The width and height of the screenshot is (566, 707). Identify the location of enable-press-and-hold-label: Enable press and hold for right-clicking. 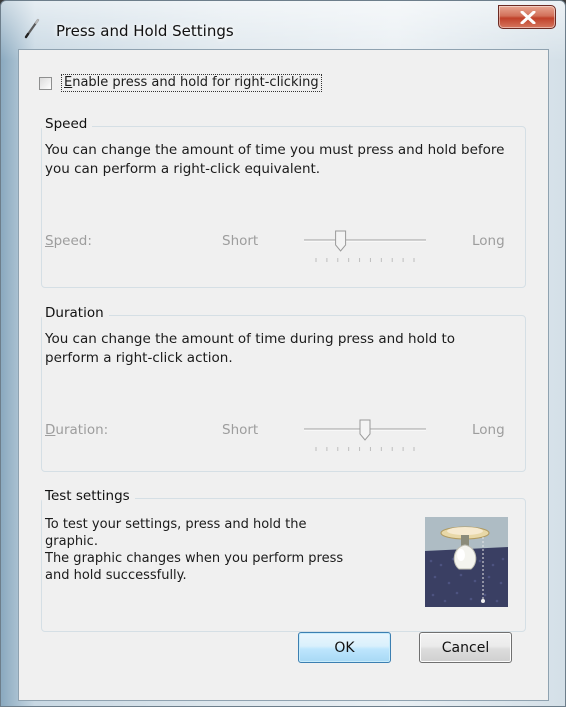
(191, 83).